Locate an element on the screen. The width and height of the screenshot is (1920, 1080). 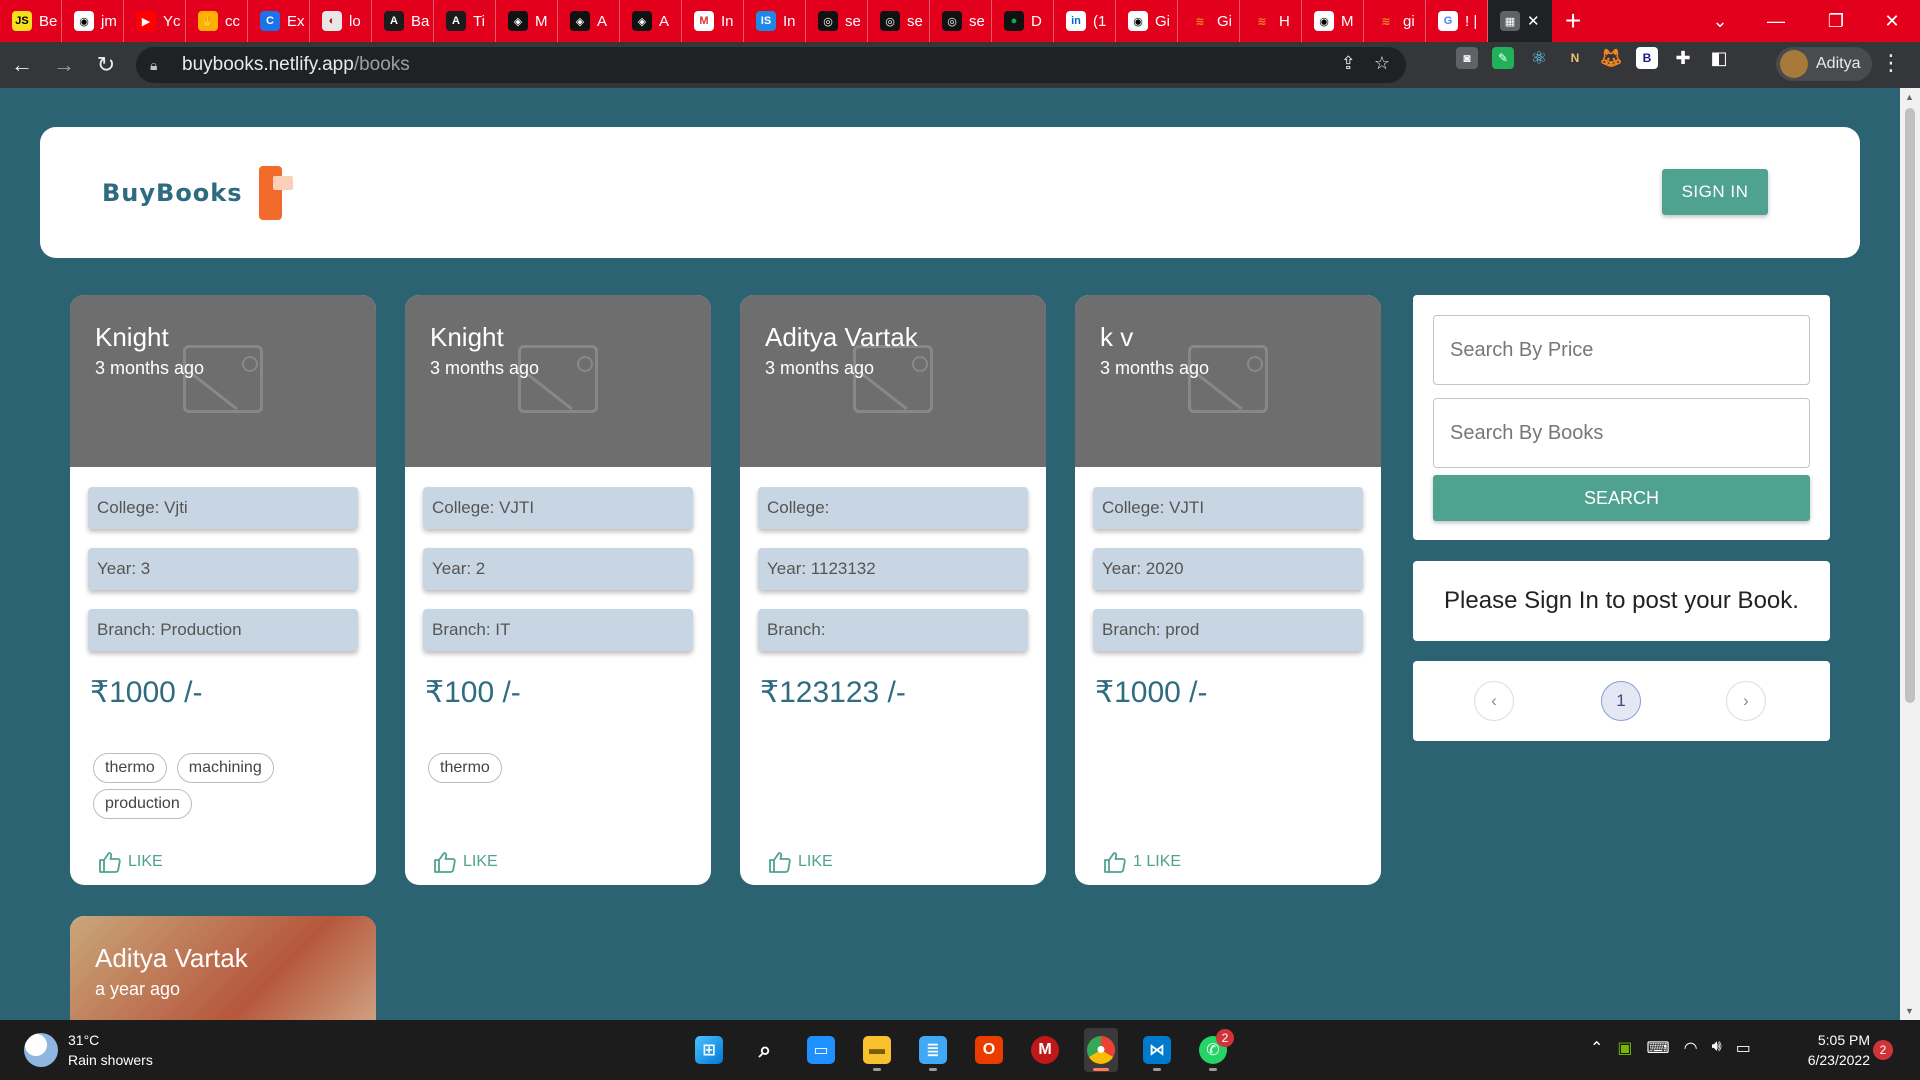
b-extension-icon: B is located at coordinates (1647, 58).